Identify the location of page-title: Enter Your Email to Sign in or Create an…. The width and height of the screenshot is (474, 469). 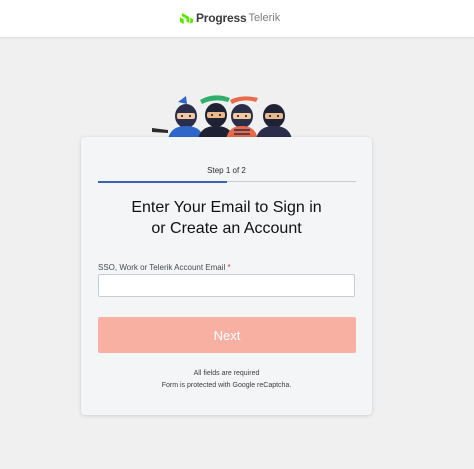
(226, 218).